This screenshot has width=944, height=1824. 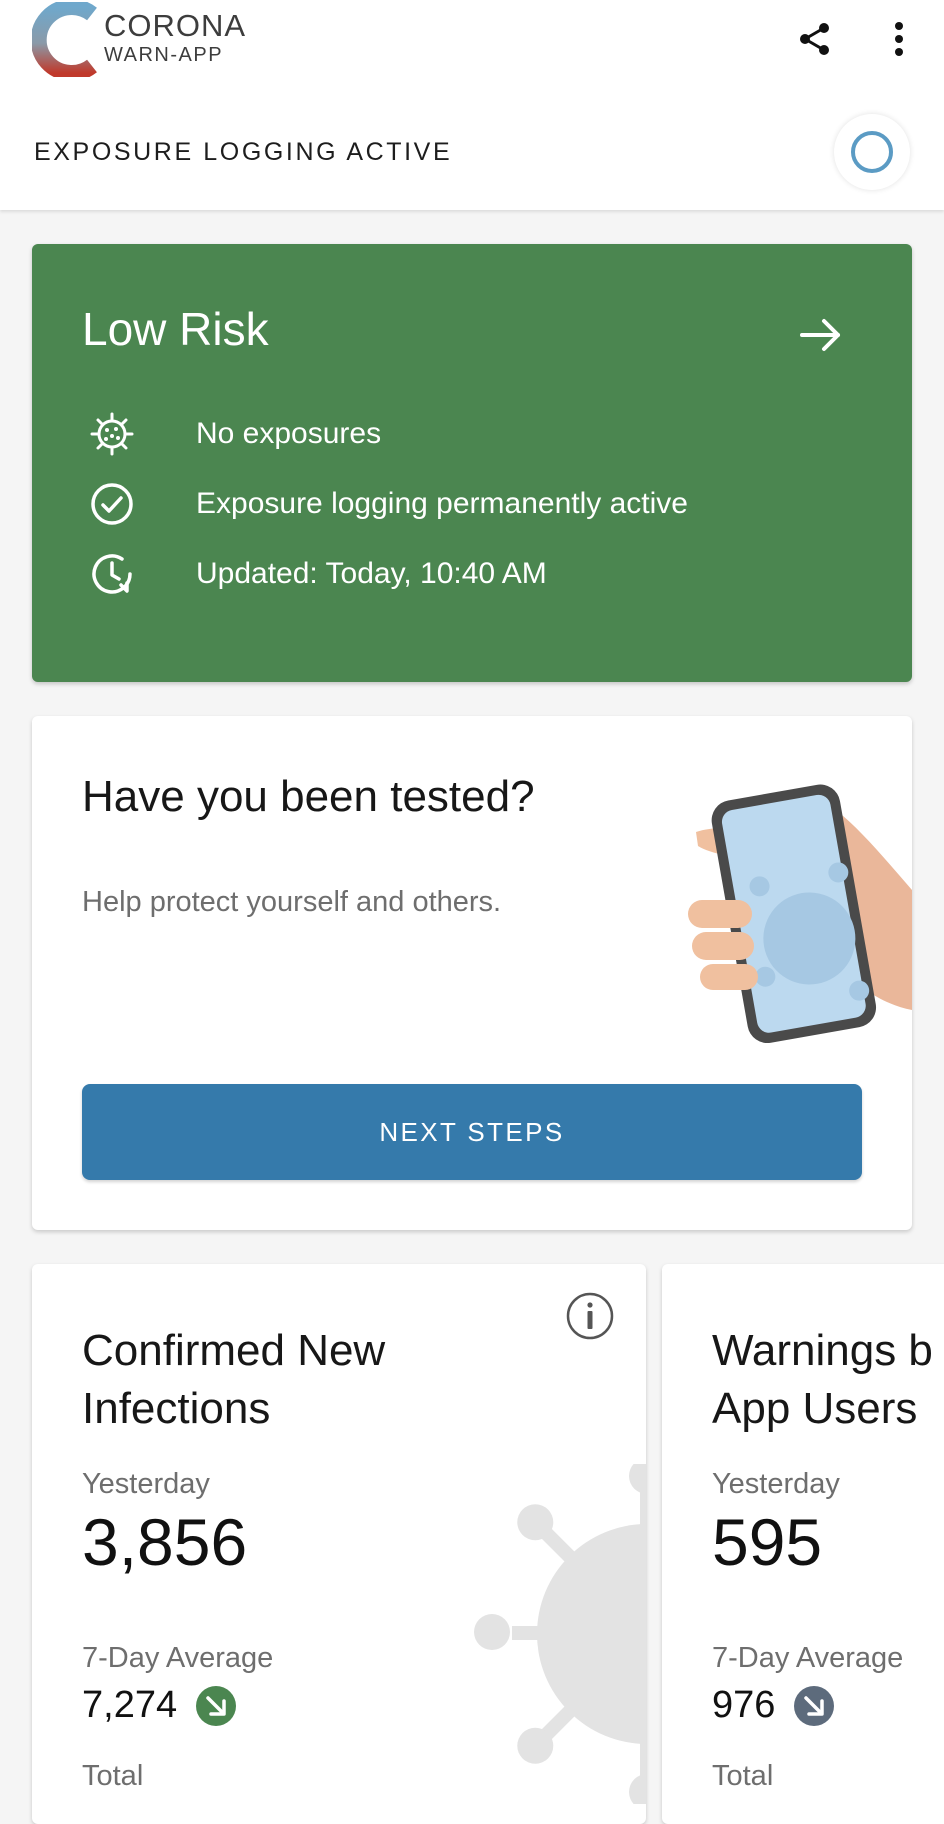 I want to click on statistics-title-line-1: Confirmed New, so click(x=234, y=1350).